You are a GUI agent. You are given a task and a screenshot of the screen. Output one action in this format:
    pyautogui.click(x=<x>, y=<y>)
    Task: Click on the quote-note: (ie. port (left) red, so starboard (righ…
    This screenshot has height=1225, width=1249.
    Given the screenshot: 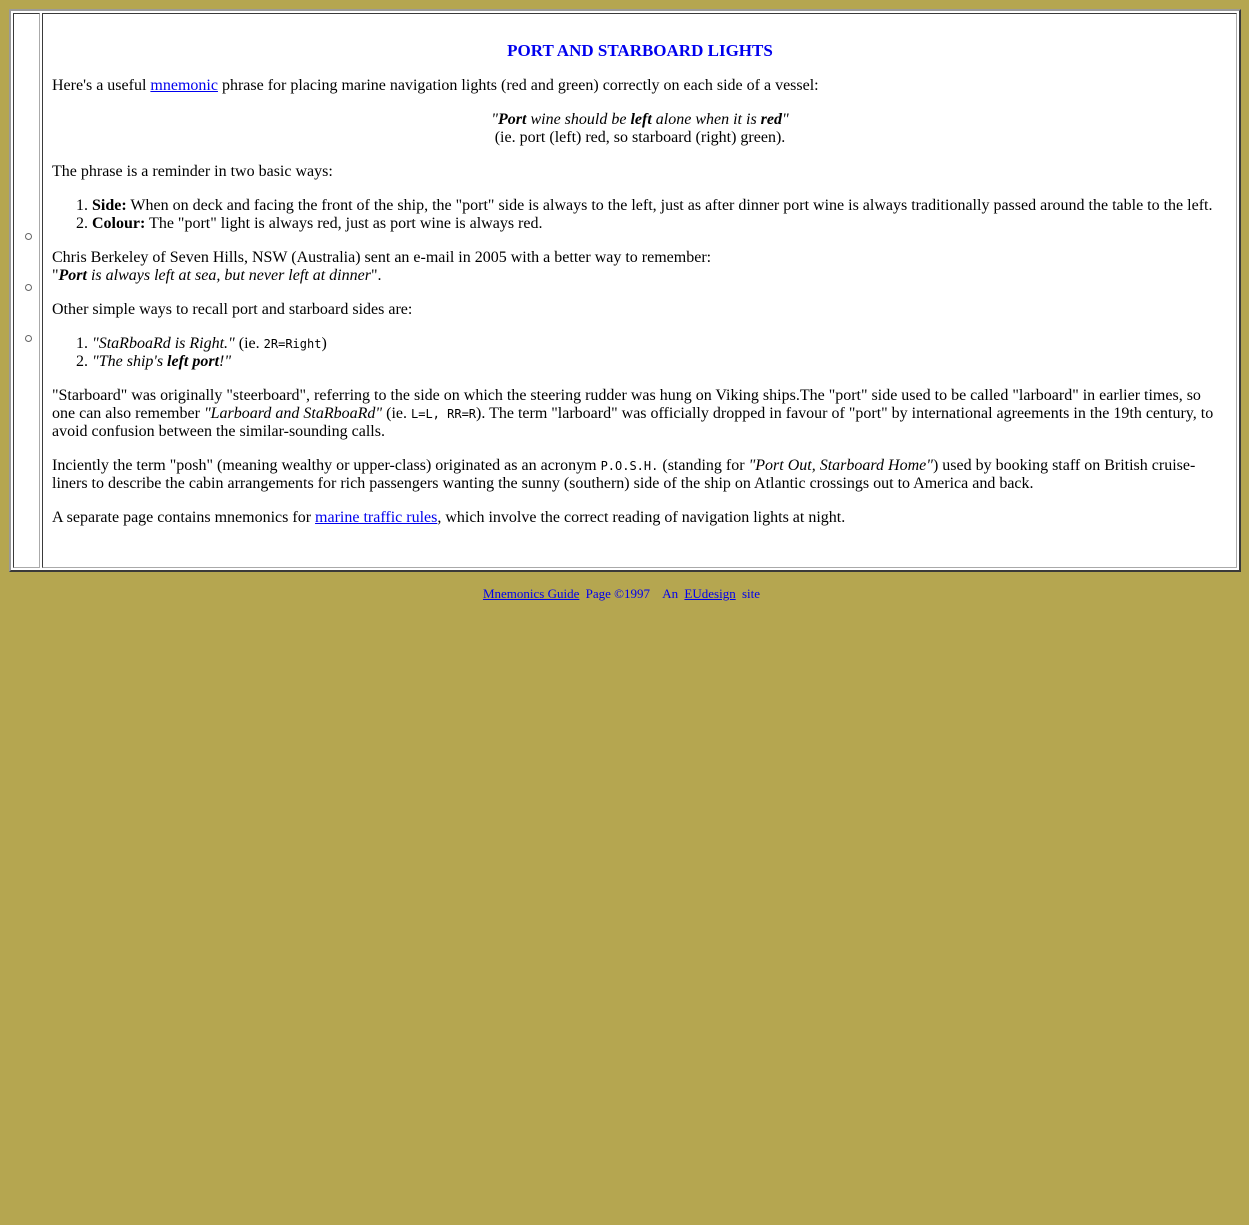 What is the action you would take?
    pyautogui.click(x=640, y=137)
    